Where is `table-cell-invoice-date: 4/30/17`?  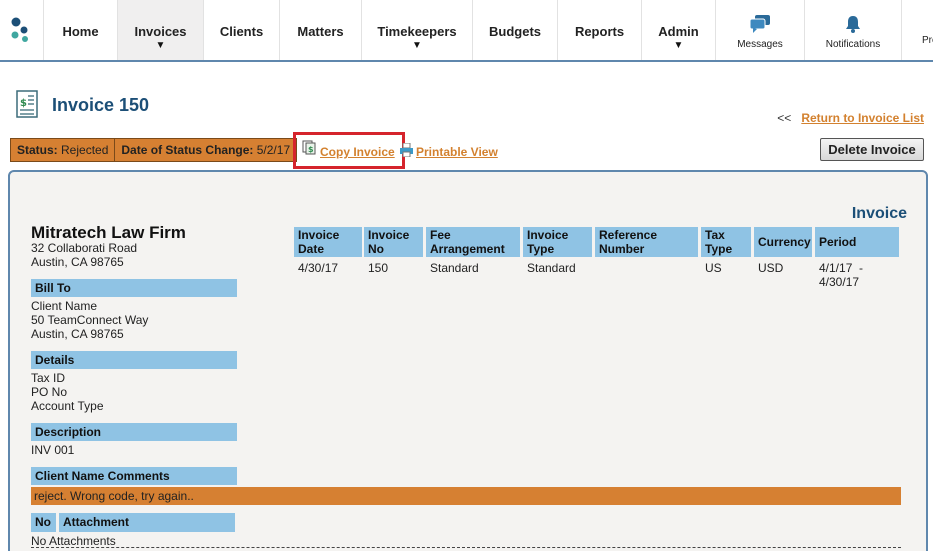 table-cell-invoice-date: 4/30/17 is located at coordinates (318, 268).